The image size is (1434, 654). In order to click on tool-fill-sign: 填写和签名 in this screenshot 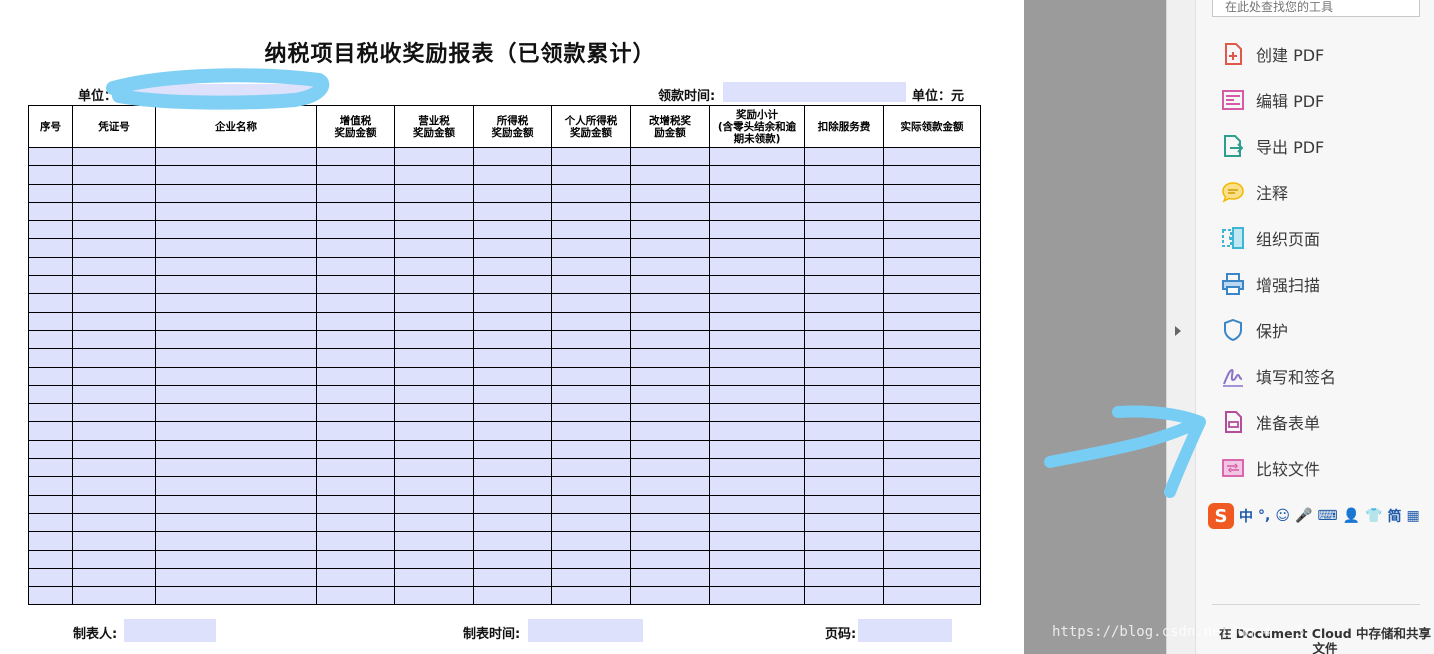, I will do `click(1320, 376)`.